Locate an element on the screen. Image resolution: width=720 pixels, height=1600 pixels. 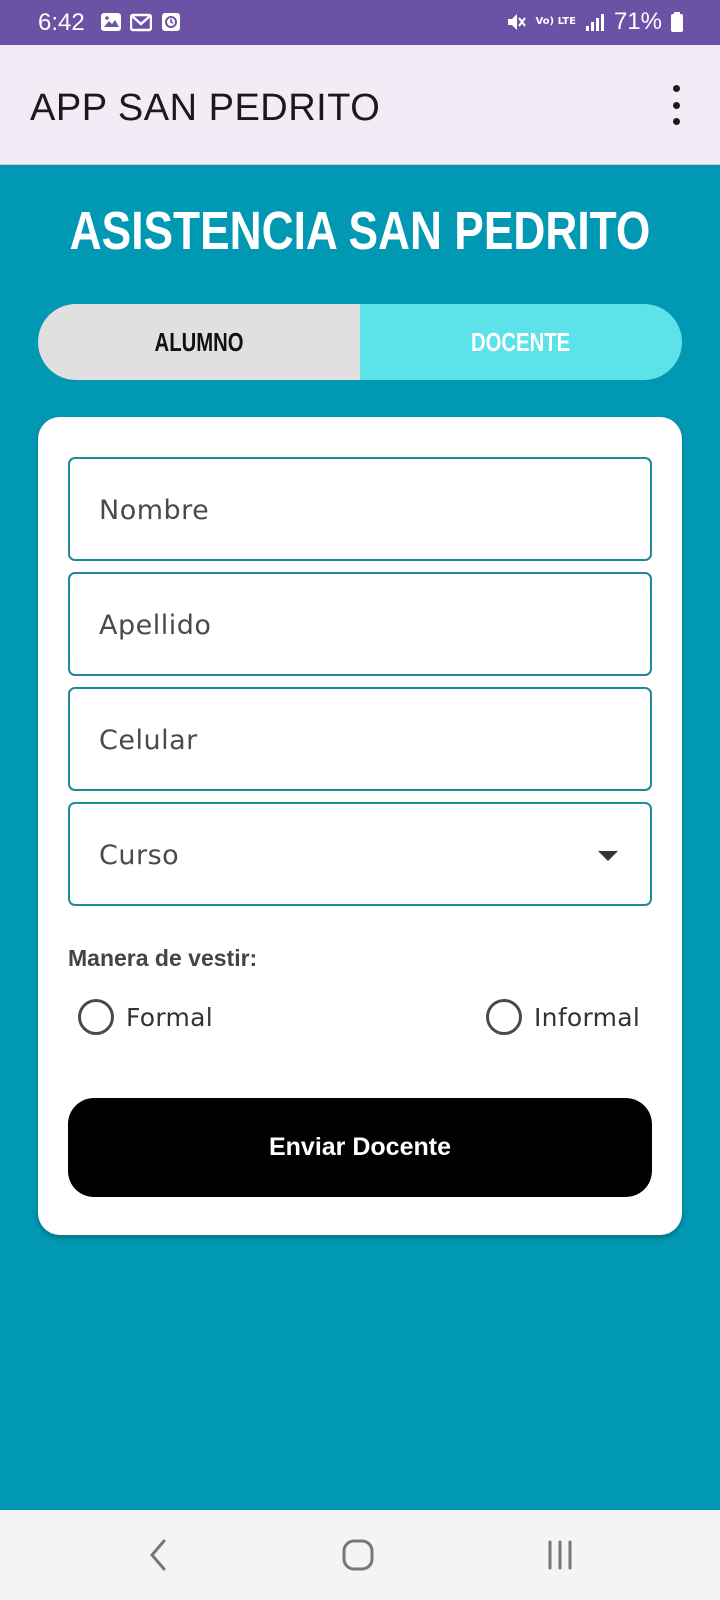
image-icon is located at coordinates (111, 22).